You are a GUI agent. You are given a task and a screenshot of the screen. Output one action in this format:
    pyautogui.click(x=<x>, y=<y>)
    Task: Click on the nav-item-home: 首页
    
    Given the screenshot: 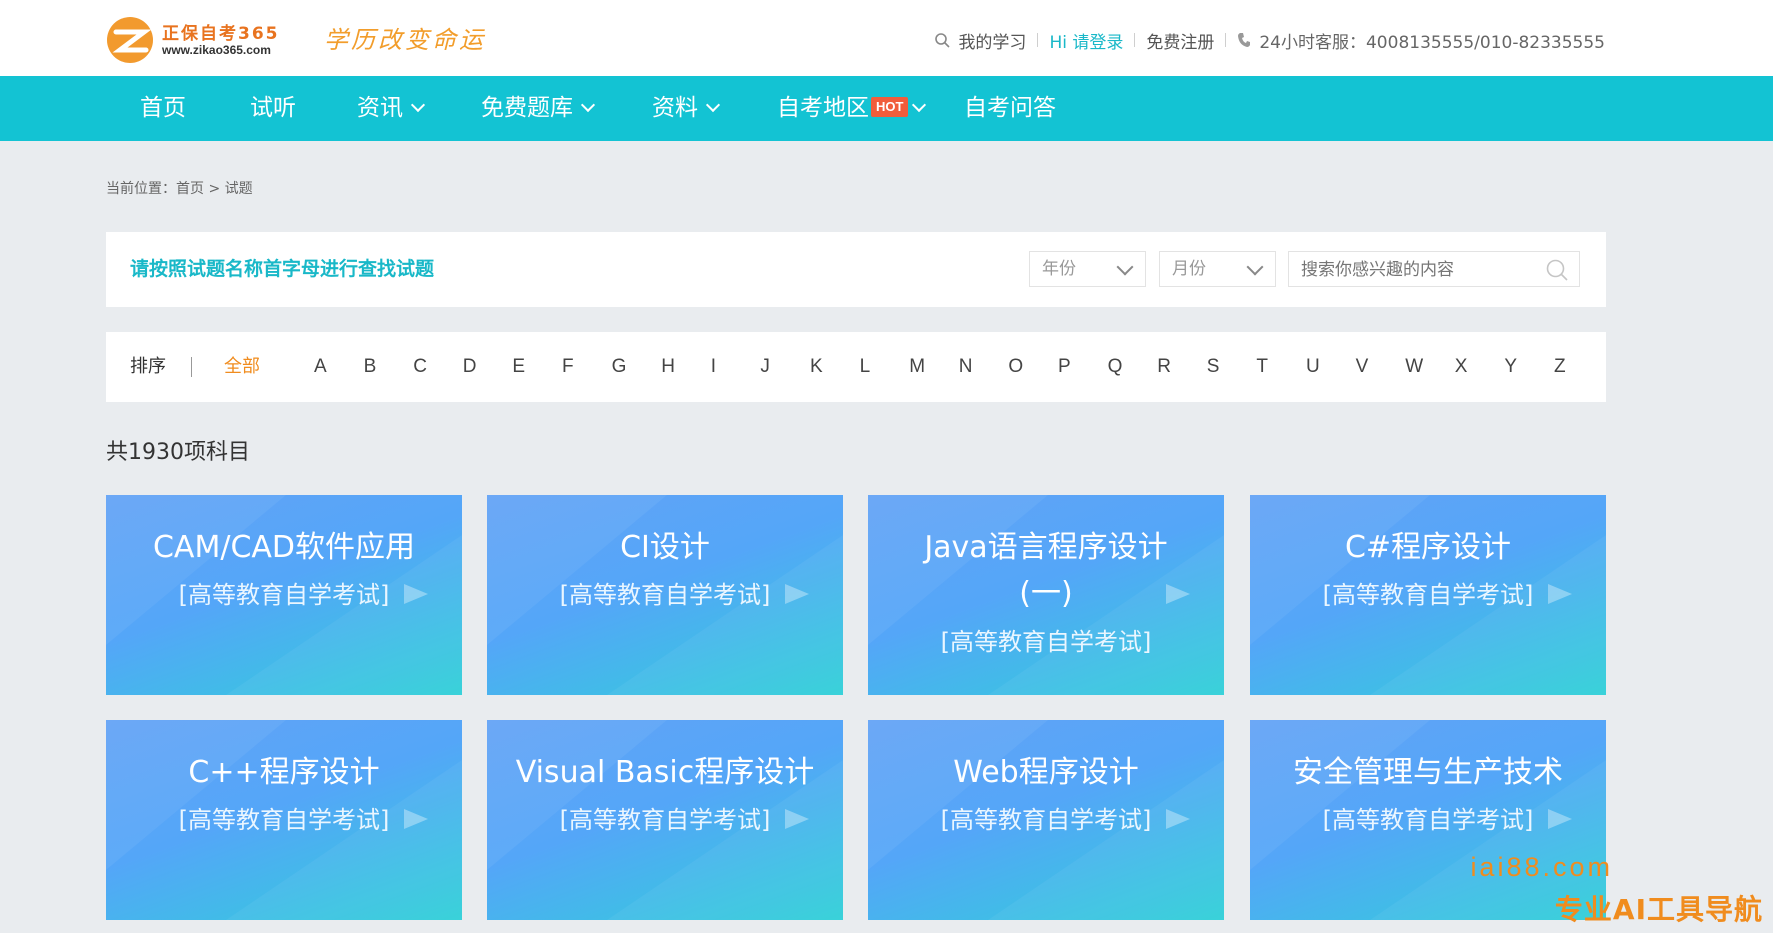 What is the action you would take?
    pyautogui.click(x=163, y=108)
    